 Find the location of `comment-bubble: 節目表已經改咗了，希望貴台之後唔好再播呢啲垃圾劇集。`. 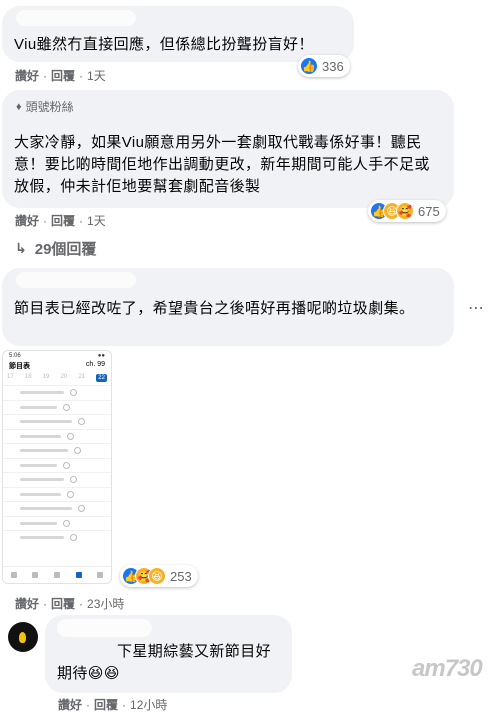

comment-bubble: 節目表已經改咗了，希望貴台之後唔好再播呢啲垃圾劇集。 is located at coordinates (228, 307).